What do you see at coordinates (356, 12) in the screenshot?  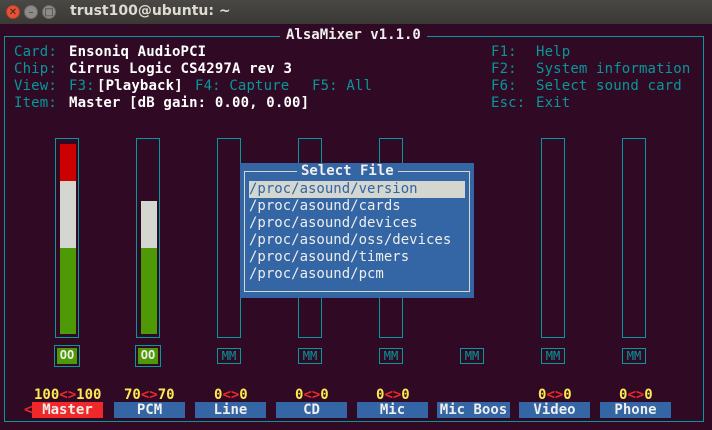 I see `window-titlebar: ✕ – □ trust100@ubuntu: ~` at bounding box center [356, 12].